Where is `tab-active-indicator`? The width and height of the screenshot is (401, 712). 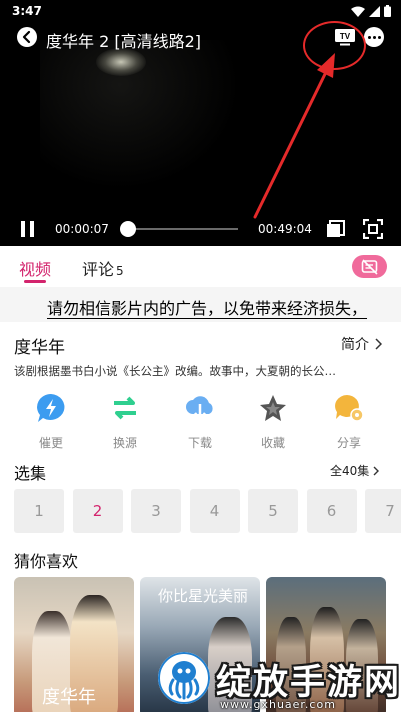
tab-active-indicator is located at coordinates (35, 281).